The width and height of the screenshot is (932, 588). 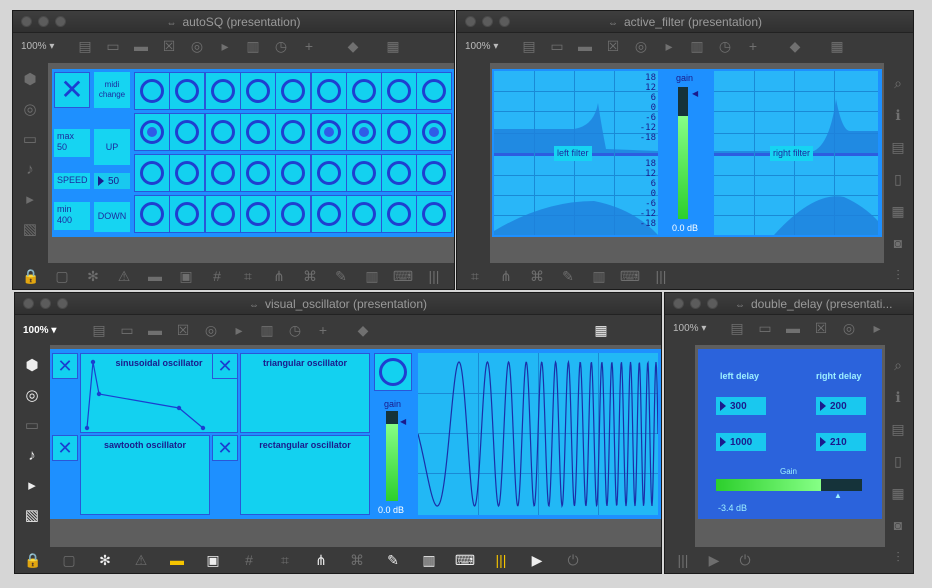 I want to click on button-icon: ☒, so click(x=169, y=46).